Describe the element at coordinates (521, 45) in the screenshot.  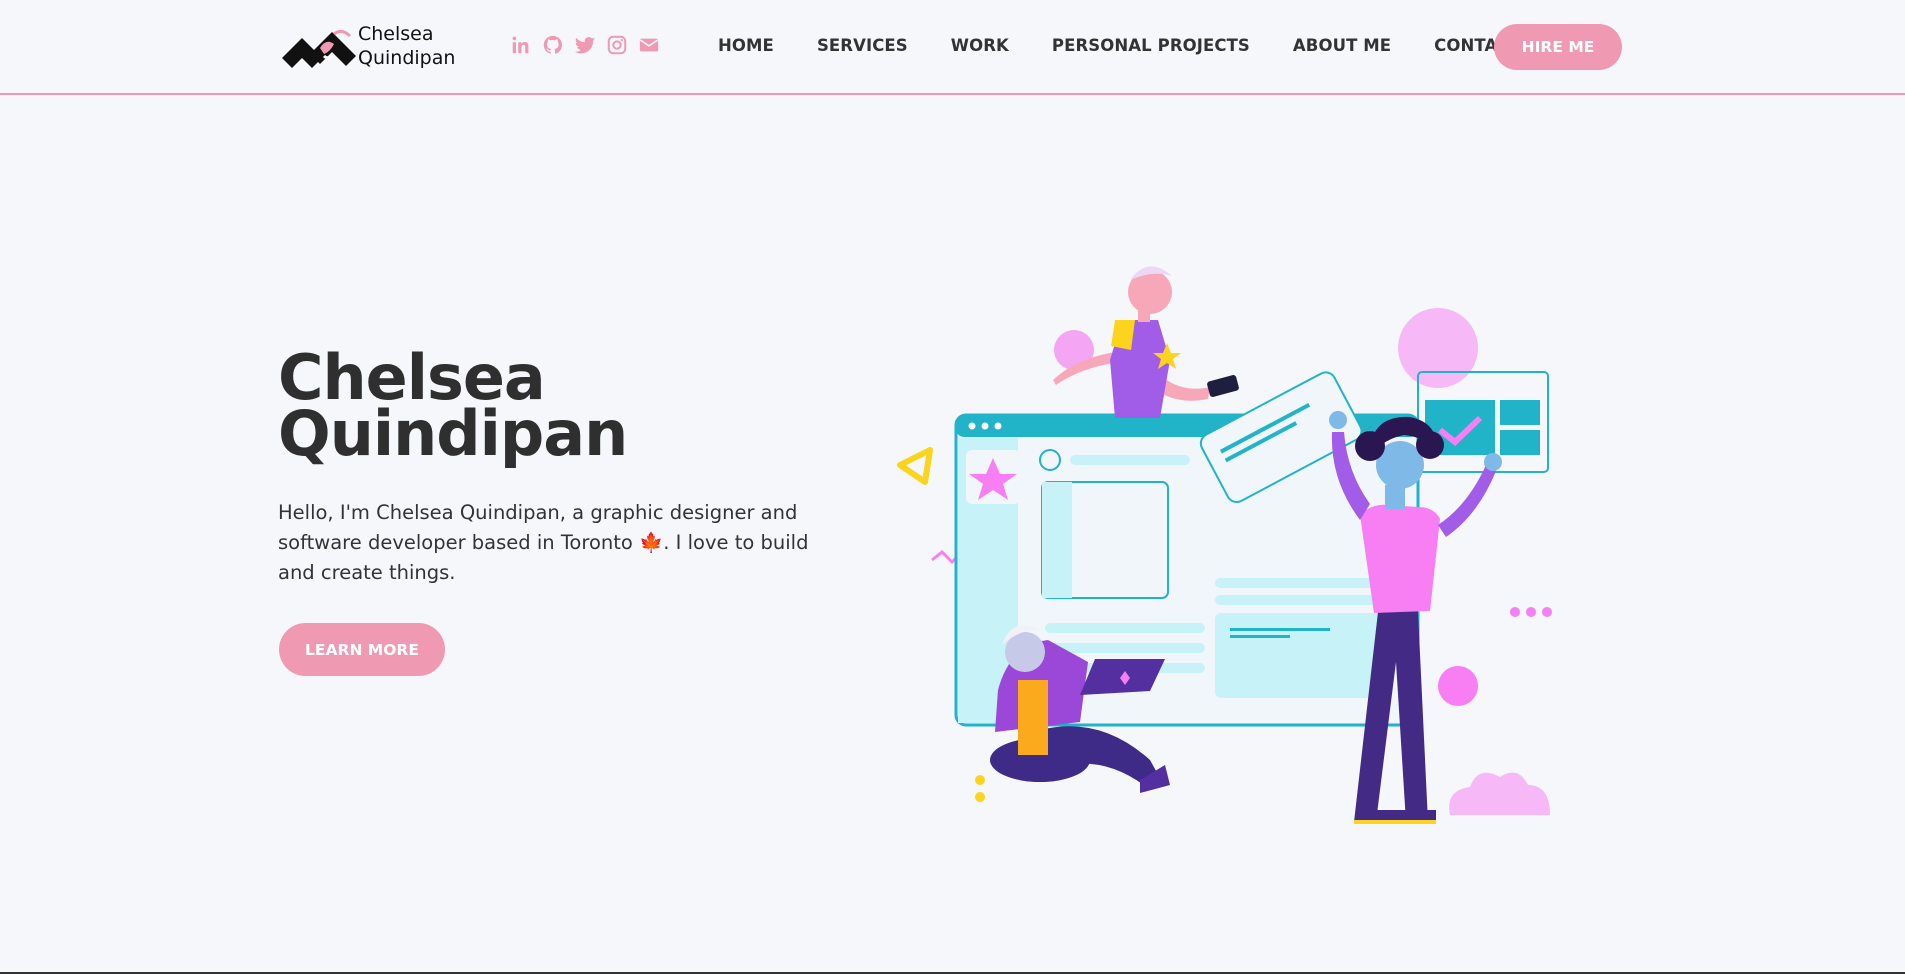
I see `linkedin-icon` at that location.